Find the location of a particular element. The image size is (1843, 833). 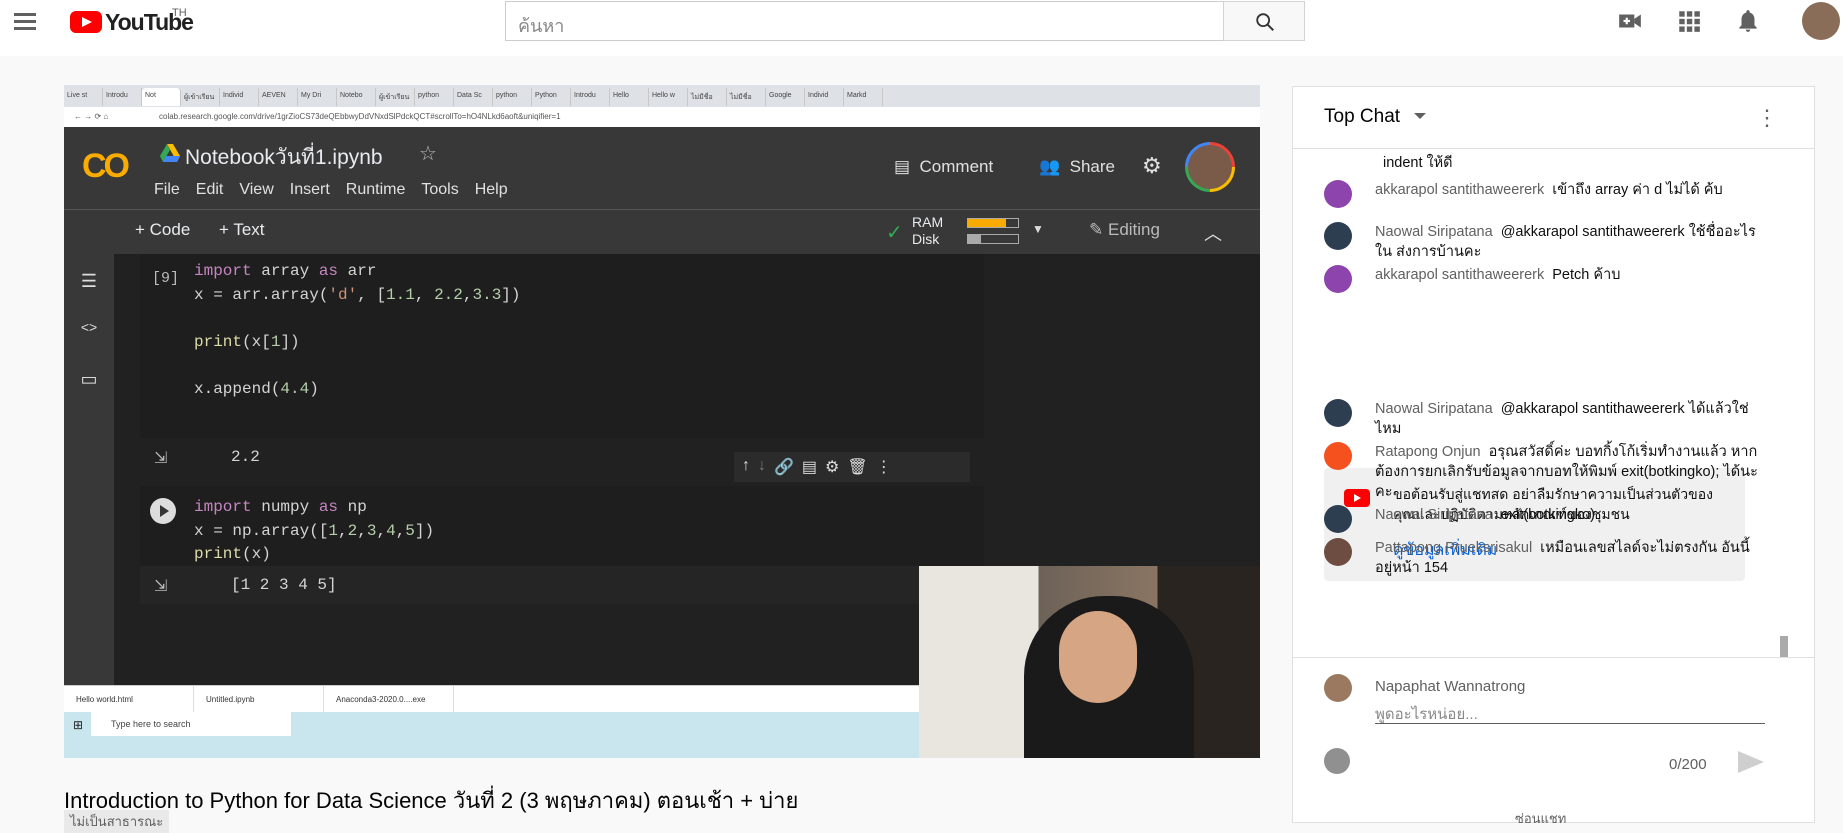

settings-gear-icon: ⚙ is located at coordinates (1152, 166).